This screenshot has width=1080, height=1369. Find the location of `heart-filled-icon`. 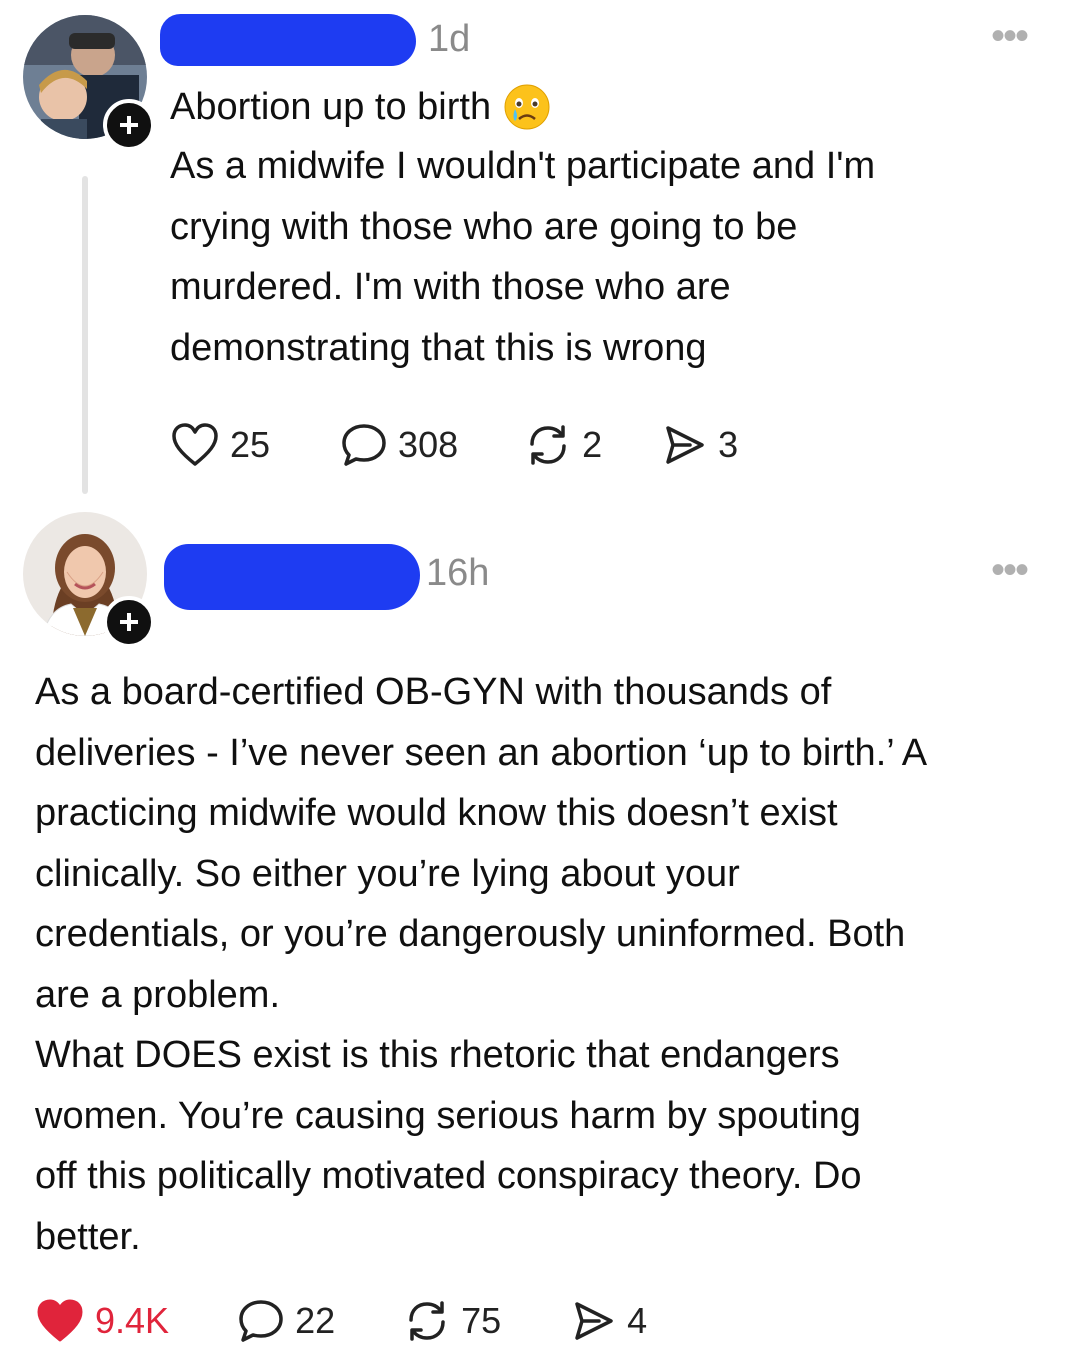

heart-filled-icon is located at coordinates (60, 1320).